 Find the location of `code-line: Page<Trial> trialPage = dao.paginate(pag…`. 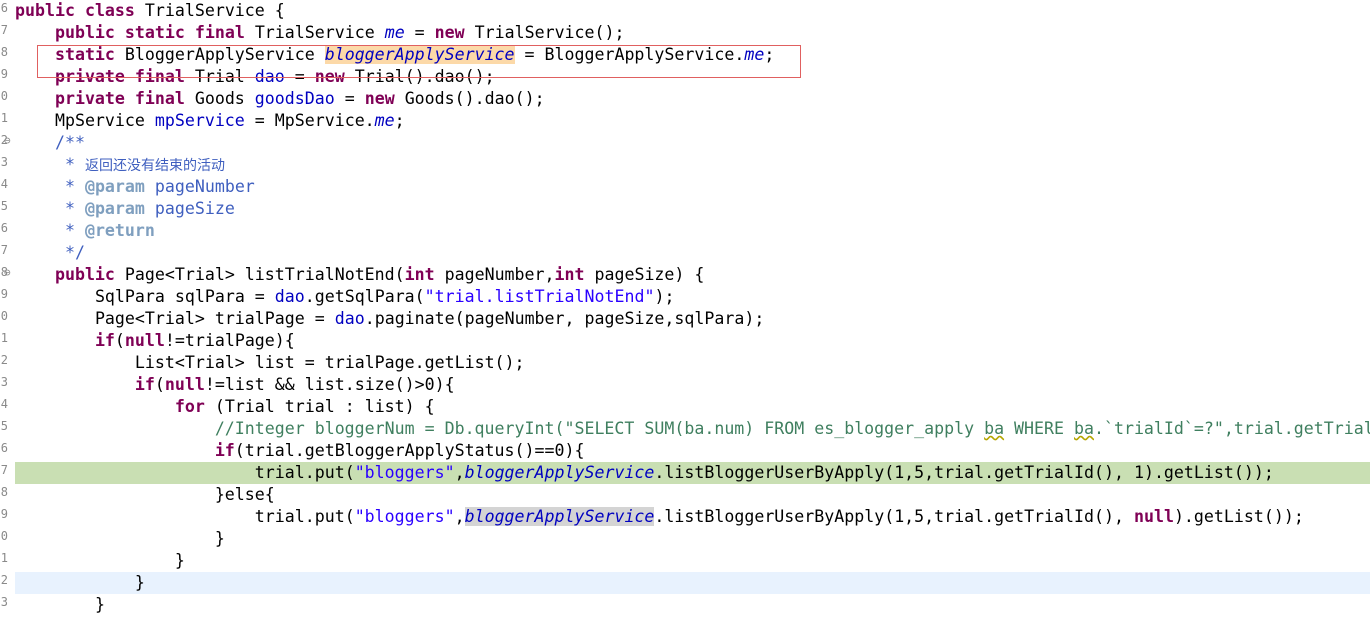

code-line: Page<Trial> trialPage = dao.paginate(pag… is located at coordinates (692, 319).